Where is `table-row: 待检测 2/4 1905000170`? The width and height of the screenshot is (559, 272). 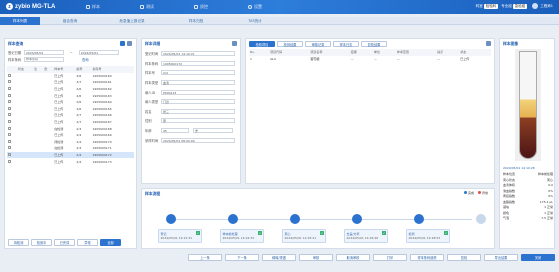 table-row: 待检测 2/4 1905000170 is located at coordinates (70, 142).